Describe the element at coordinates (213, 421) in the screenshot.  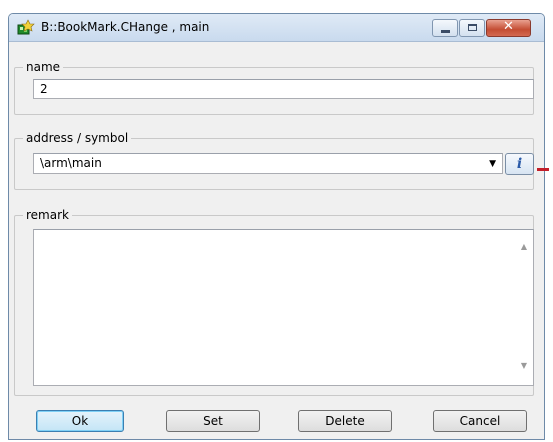
I see `set-button: Set` at that location.